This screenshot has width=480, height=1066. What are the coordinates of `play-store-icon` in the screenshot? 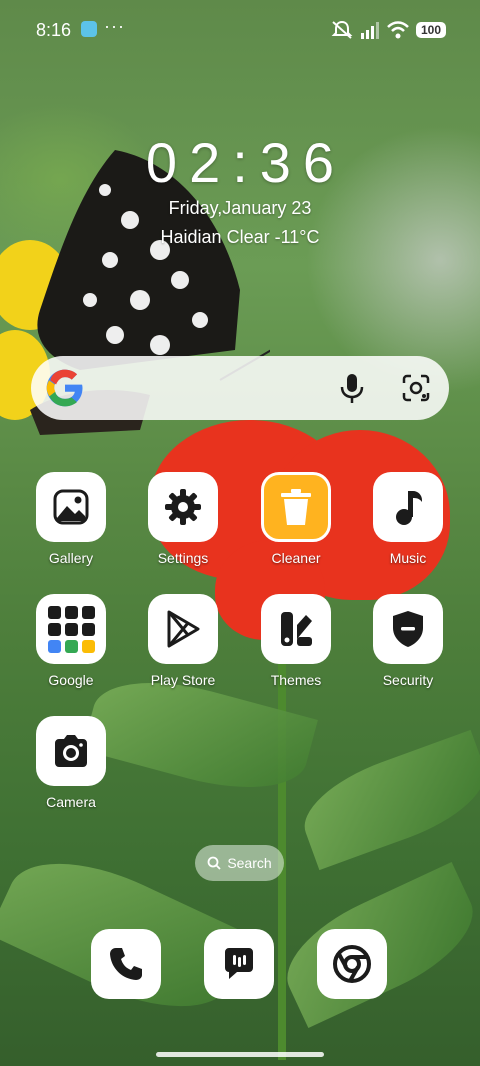 It's located at (183, 629).